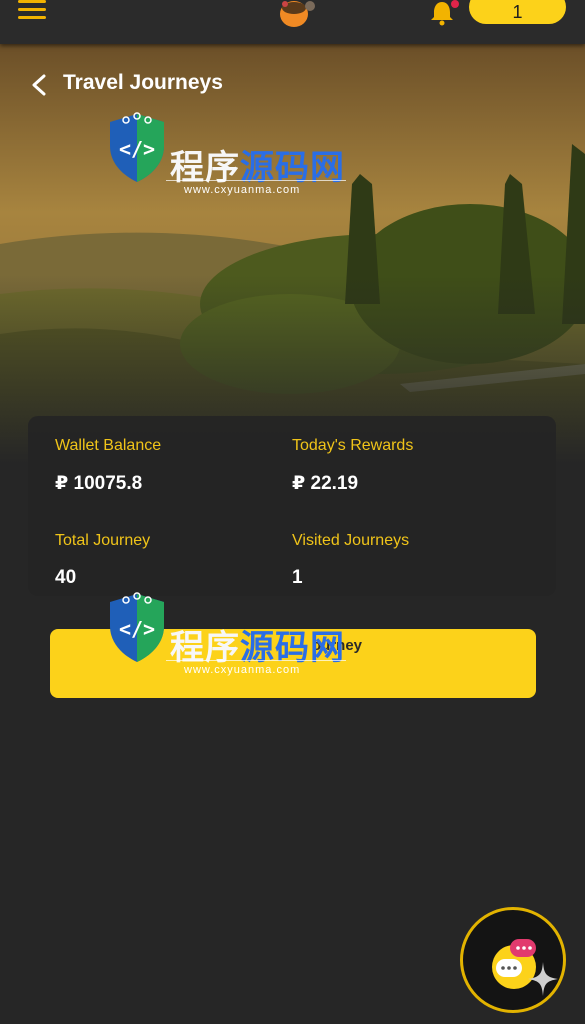 Image resolution: width=585 pixels, height=1024 pixels. Describe the element at coordinates (143, 82) in the screenshot. I see `page-title: Travel Journeys` at that location.